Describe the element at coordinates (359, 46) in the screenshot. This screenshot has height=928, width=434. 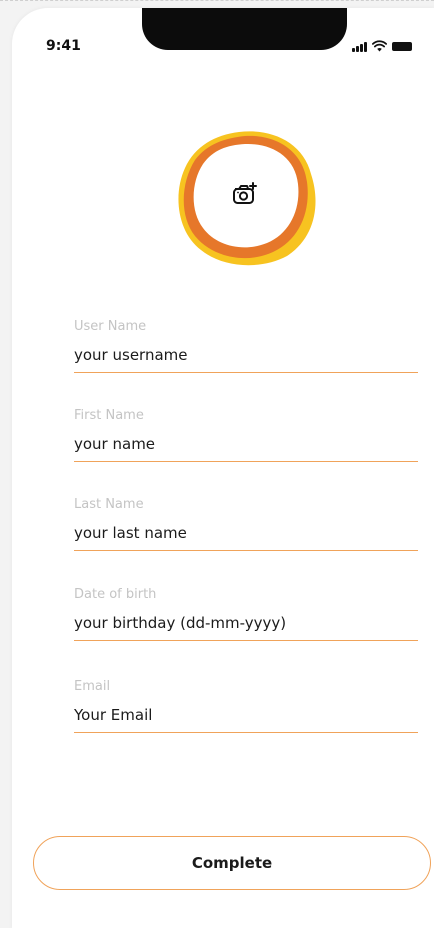
I see `signal-icon` at that location.